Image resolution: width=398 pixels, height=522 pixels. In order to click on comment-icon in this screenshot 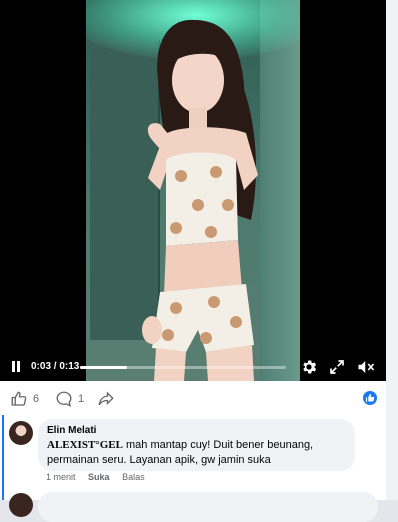, I will do `click(64, 399)`.